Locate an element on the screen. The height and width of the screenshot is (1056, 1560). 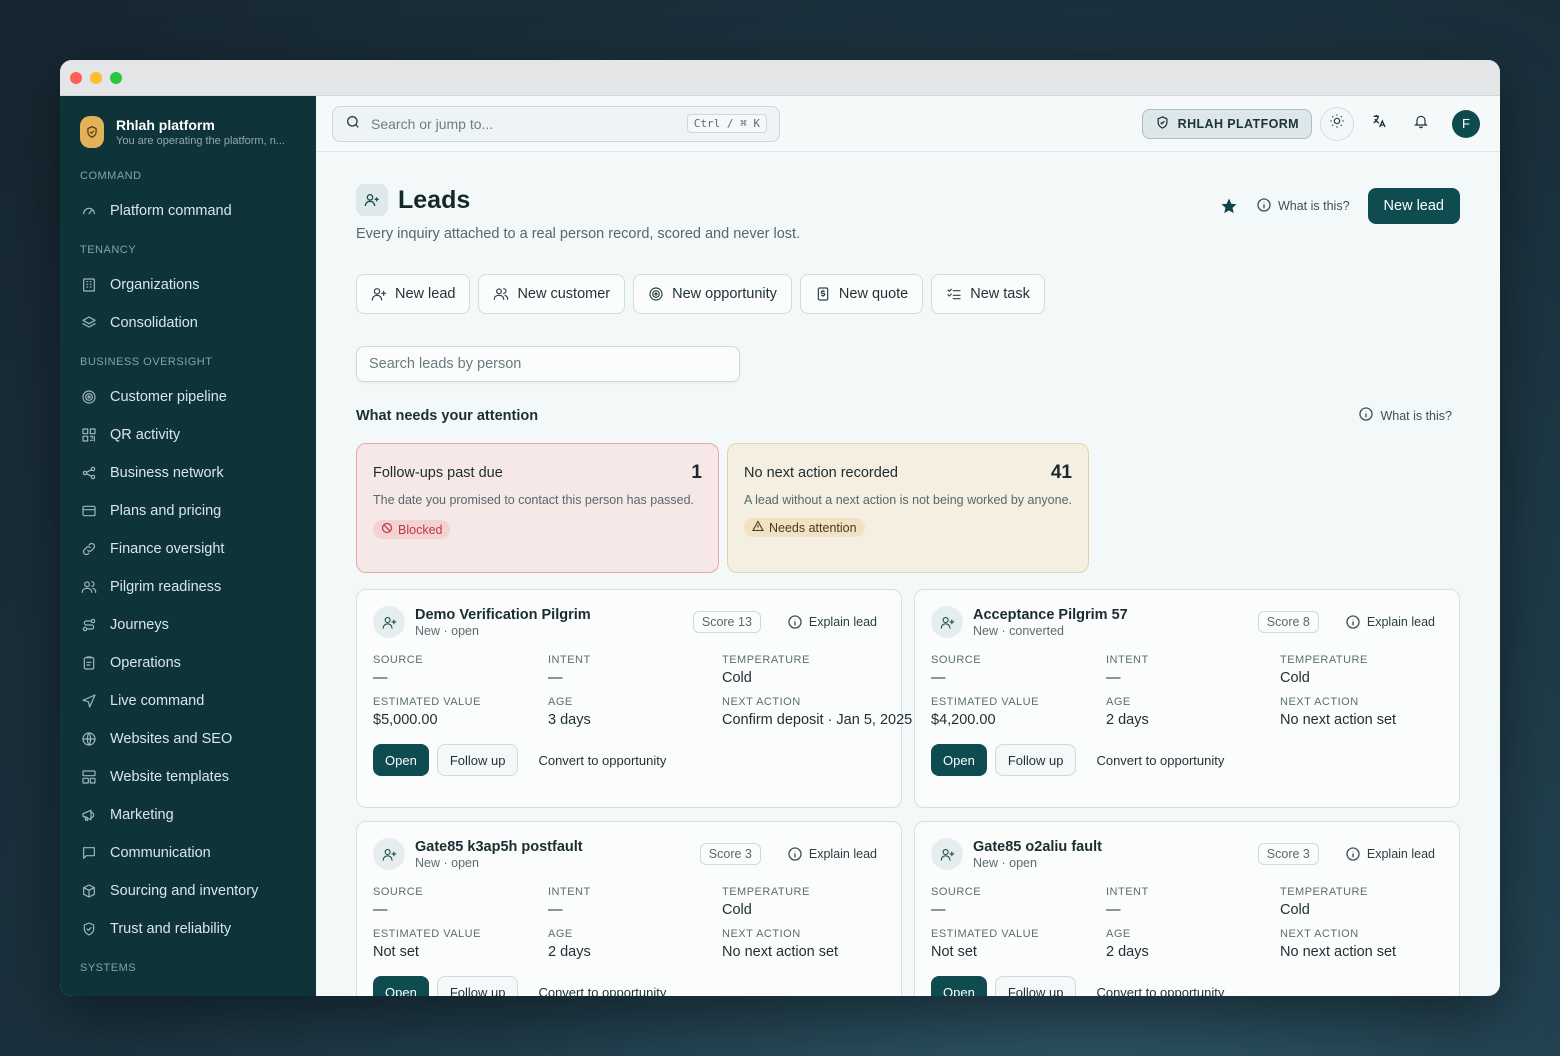
nav-group: COMMAND Platform command is located at coordinates (188, 200).